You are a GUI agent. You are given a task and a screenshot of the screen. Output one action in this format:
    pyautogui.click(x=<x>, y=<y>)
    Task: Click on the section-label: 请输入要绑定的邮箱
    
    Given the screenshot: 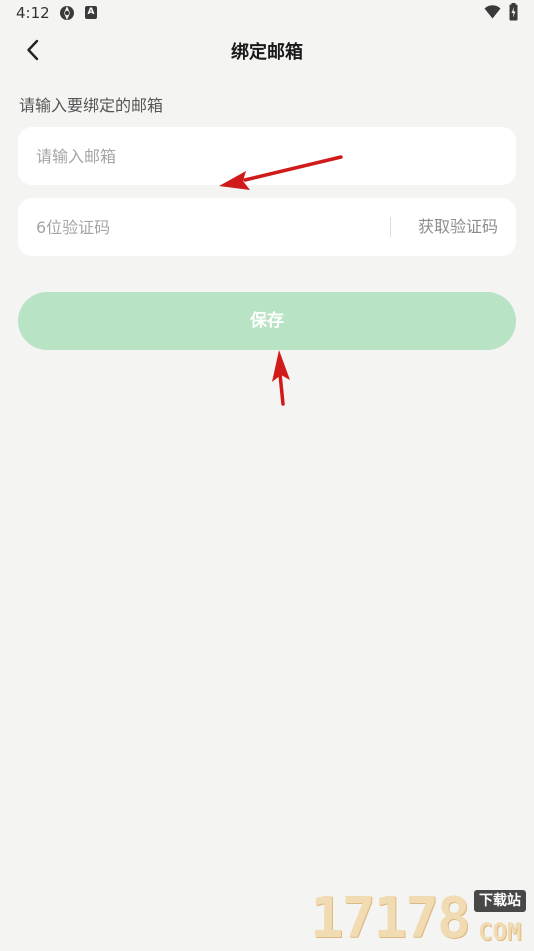 What is the action you would take?
    pyautogui.click(x=91, y=105)
    